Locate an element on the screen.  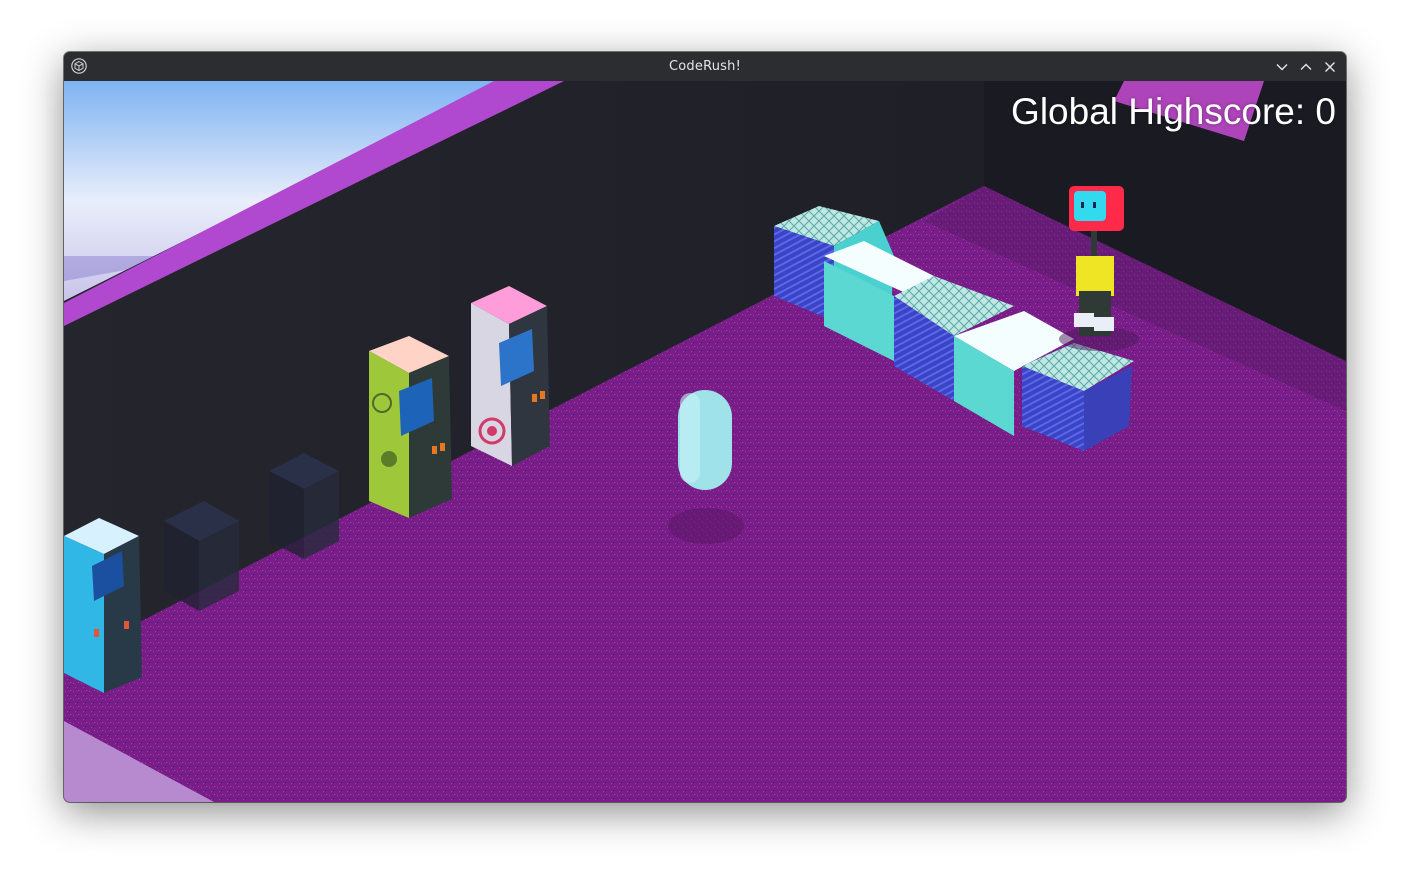
minimize-icon is located at coordinates (1282, 67).